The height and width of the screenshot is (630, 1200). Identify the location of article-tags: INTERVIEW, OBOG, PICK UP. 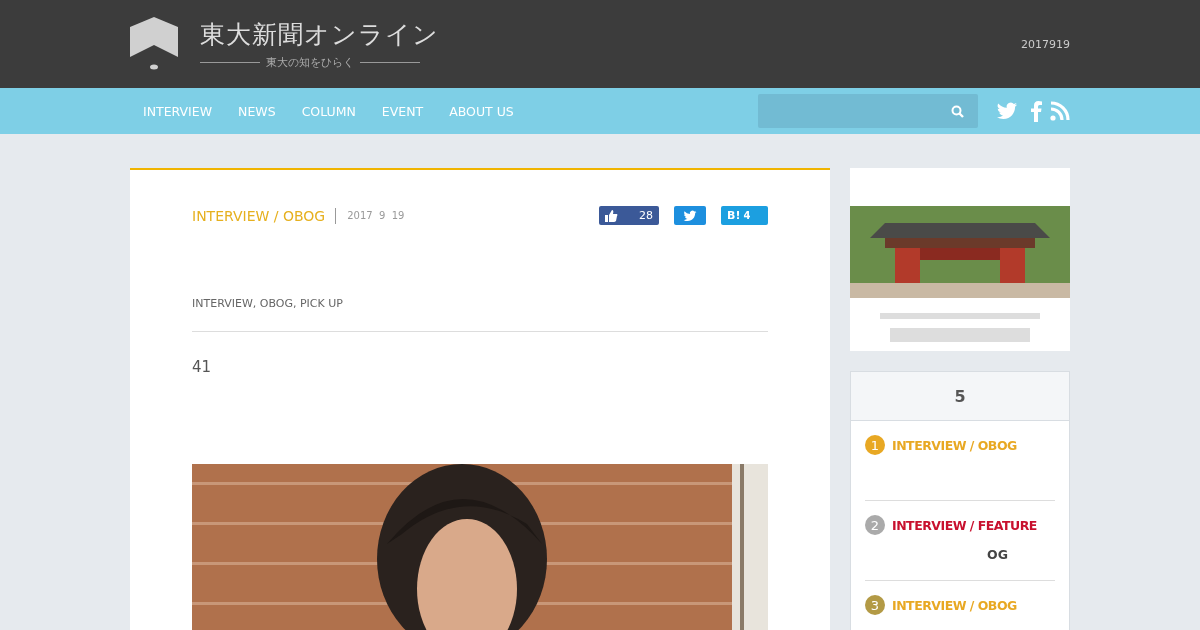
(480, 314).